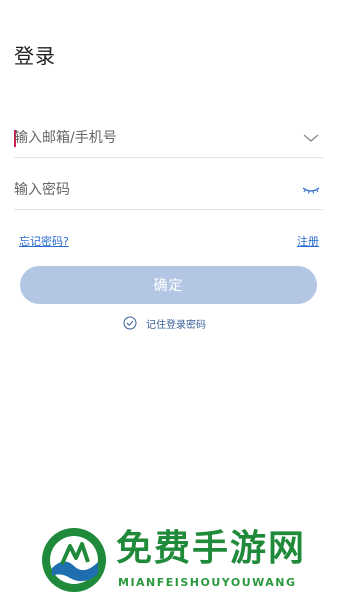 The width and height of the screenshot is (337, 600). Describe the element at coordinates (176, 325) in the screenshot. I see `remember-password-label: 记住登录密码` at that location.